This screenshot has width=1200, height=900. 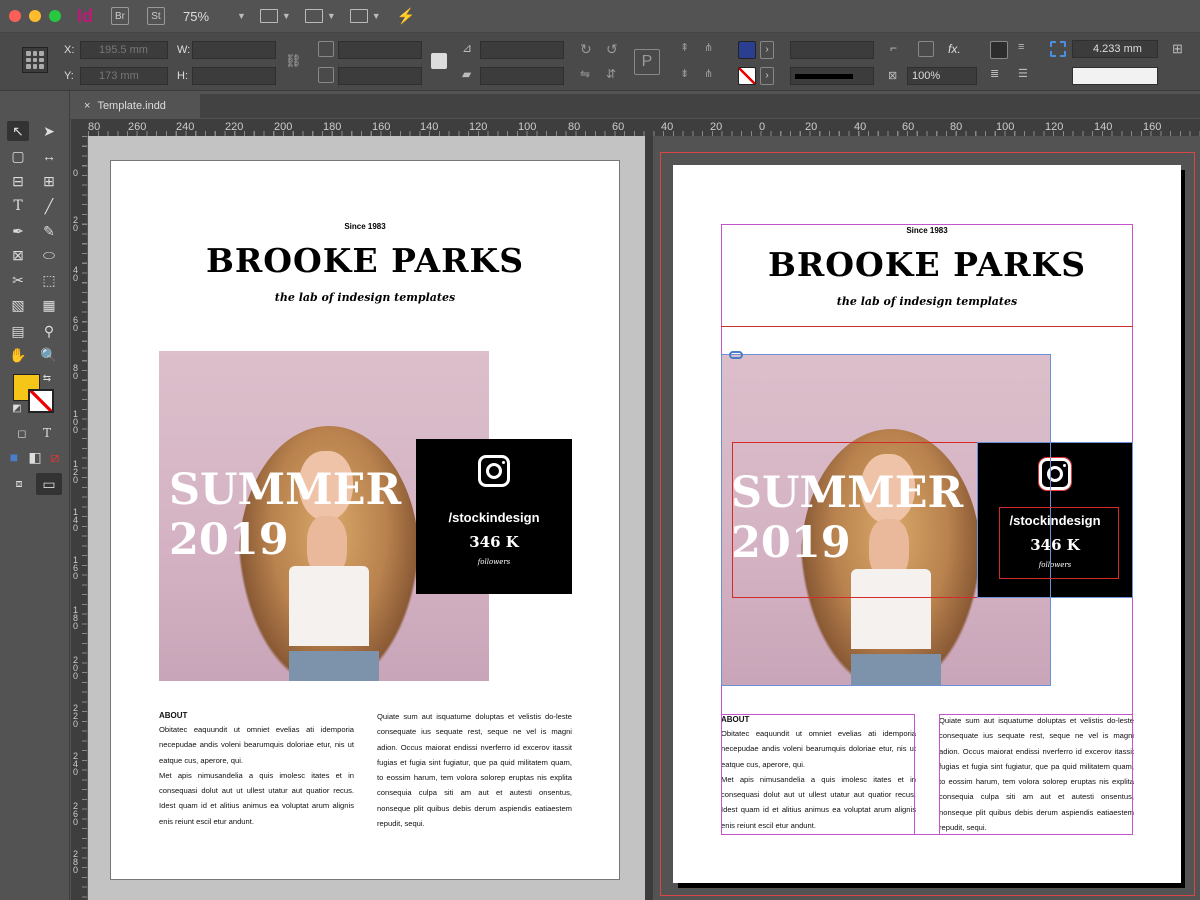 I want to click on constrain-scale-icon, so click(x=439, y=61).